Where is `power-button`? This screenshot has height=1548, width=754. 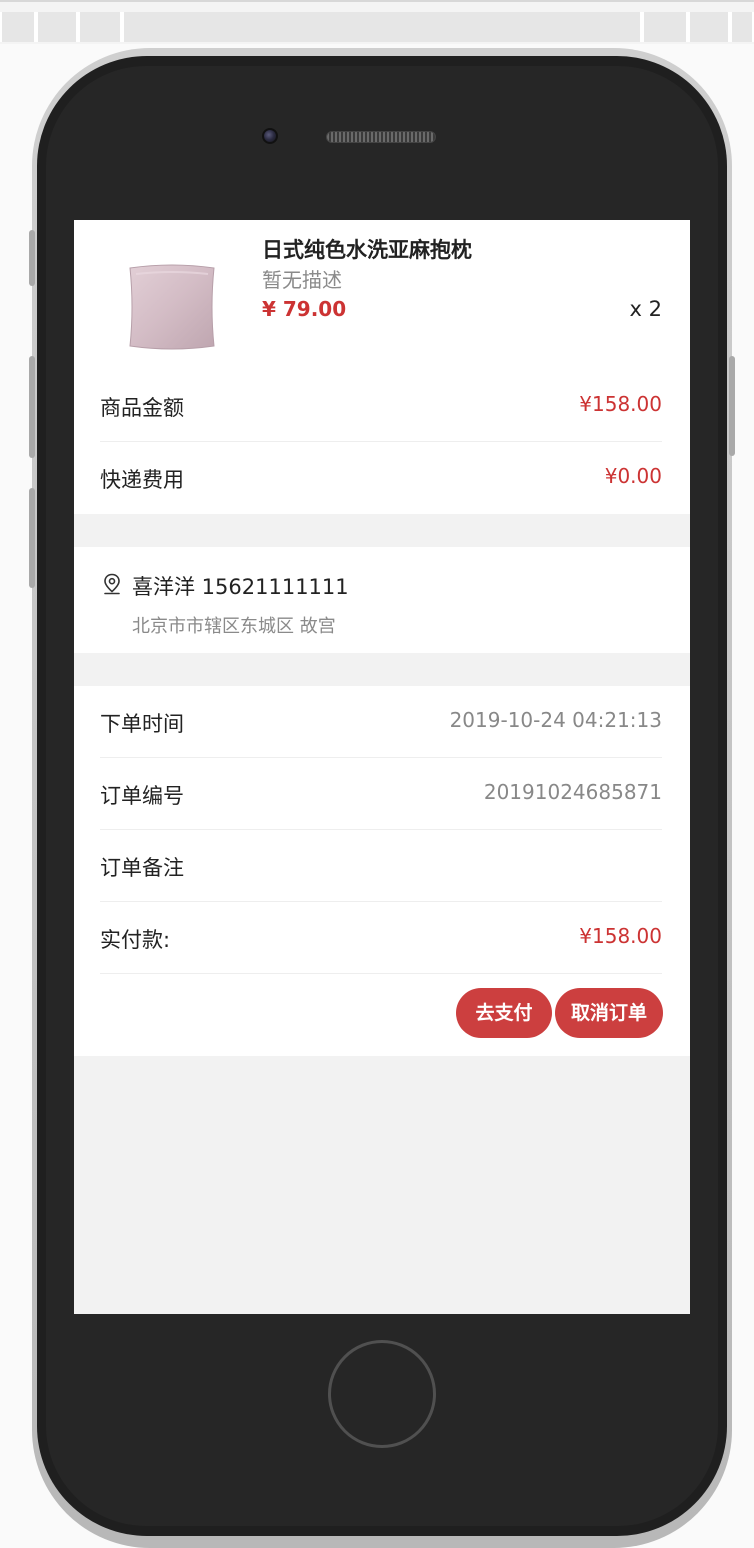
power-button is located at coordinates (732, 406).